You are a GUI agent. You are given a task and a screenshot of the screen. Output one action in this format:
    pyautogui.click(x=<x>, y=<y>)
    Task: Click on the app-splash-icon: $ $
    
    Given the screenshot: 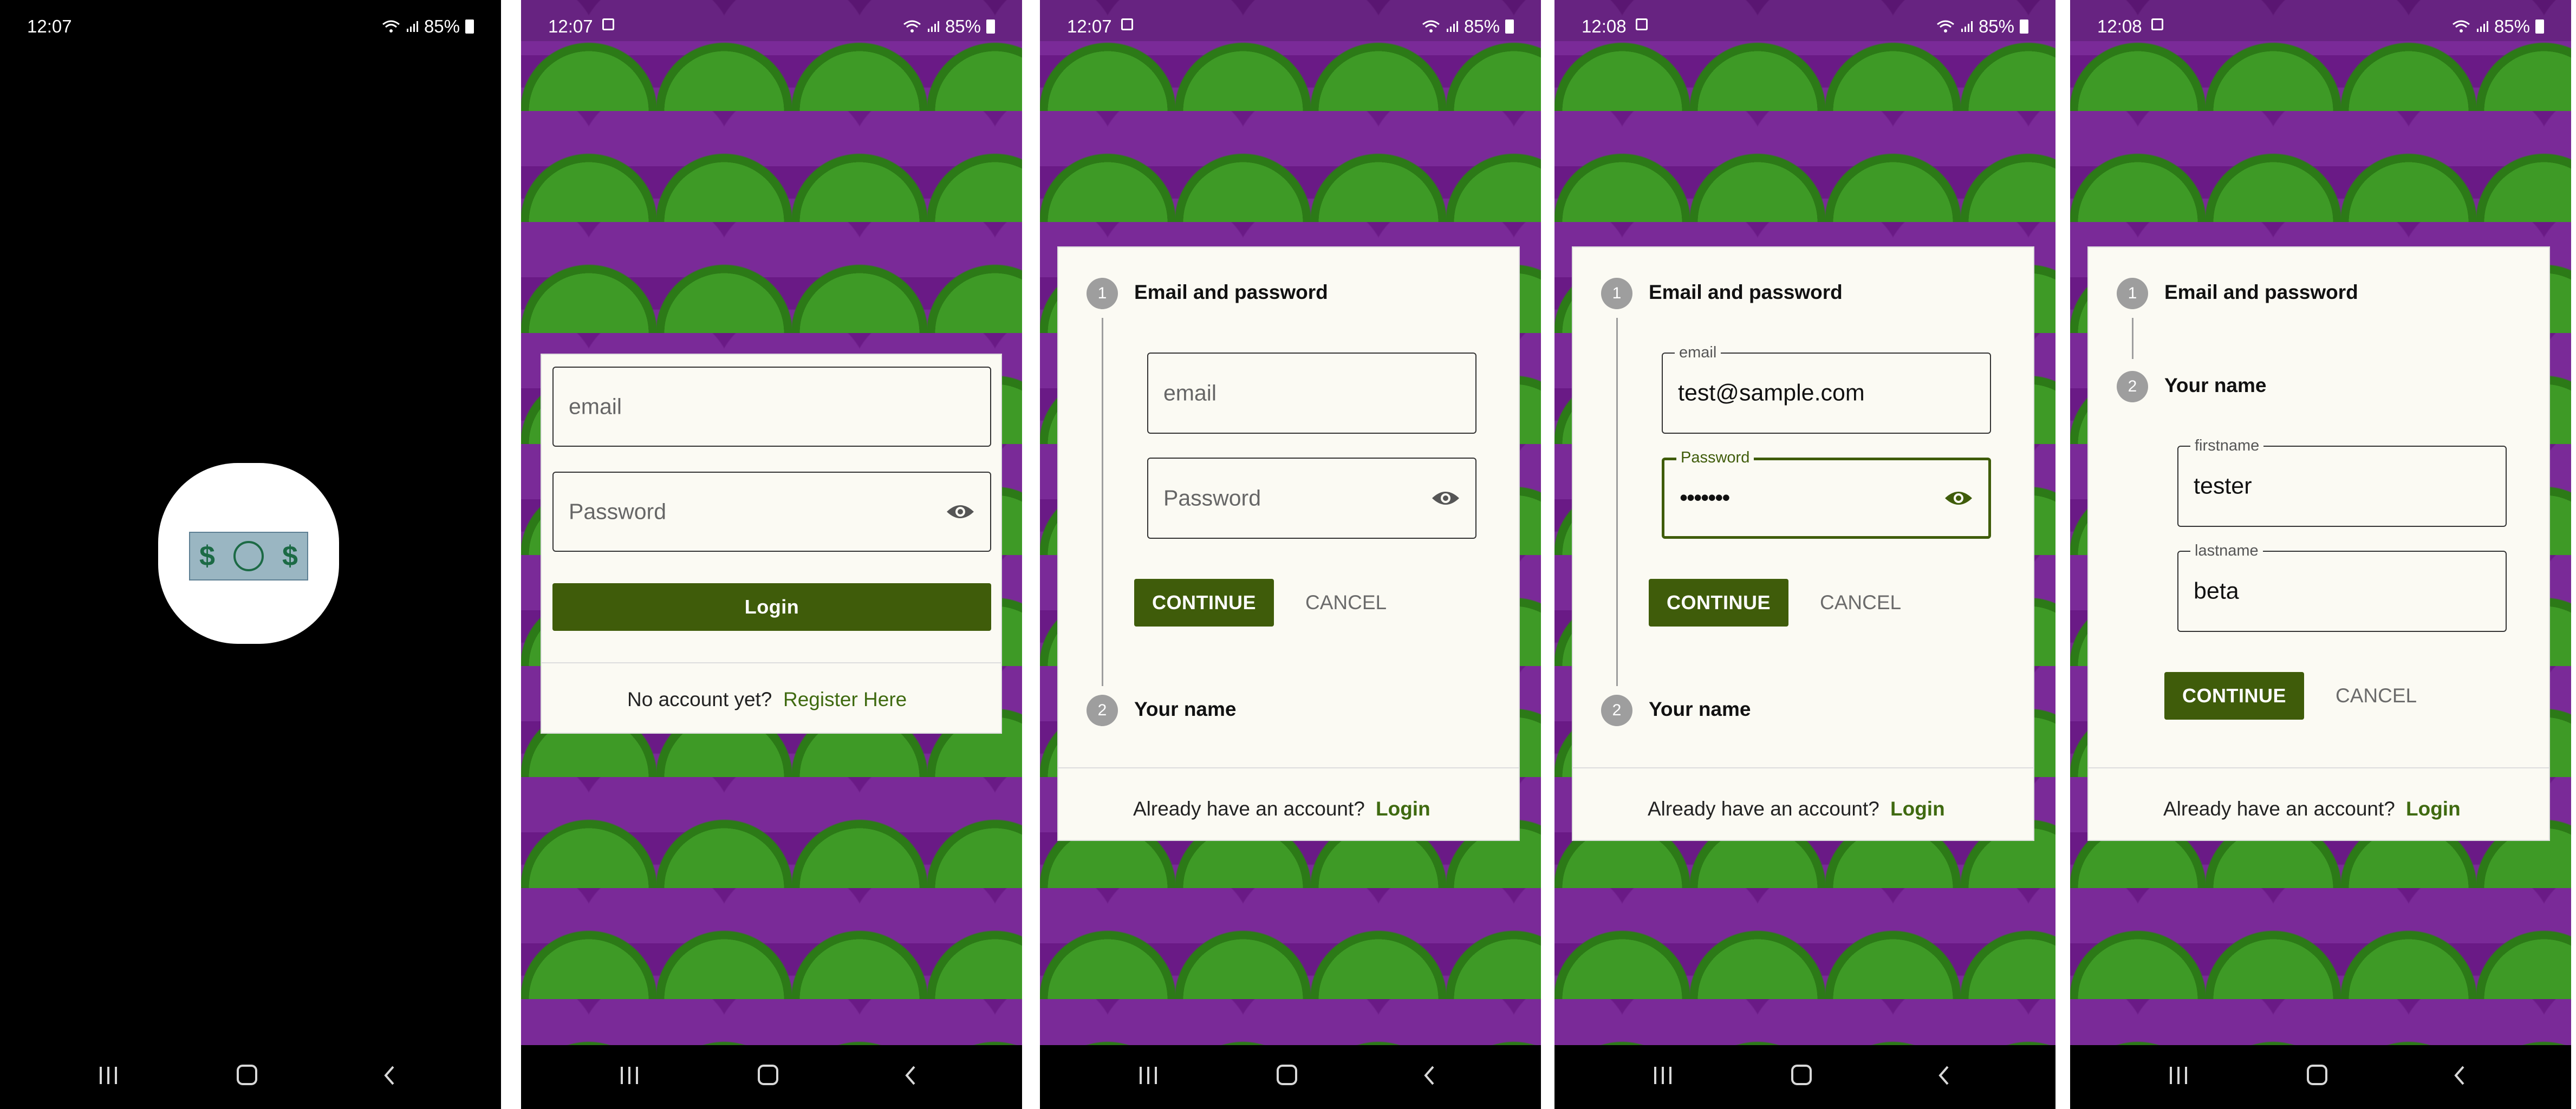 What is the action you would take?
    pyautogui.click(x=248, y=553)
    